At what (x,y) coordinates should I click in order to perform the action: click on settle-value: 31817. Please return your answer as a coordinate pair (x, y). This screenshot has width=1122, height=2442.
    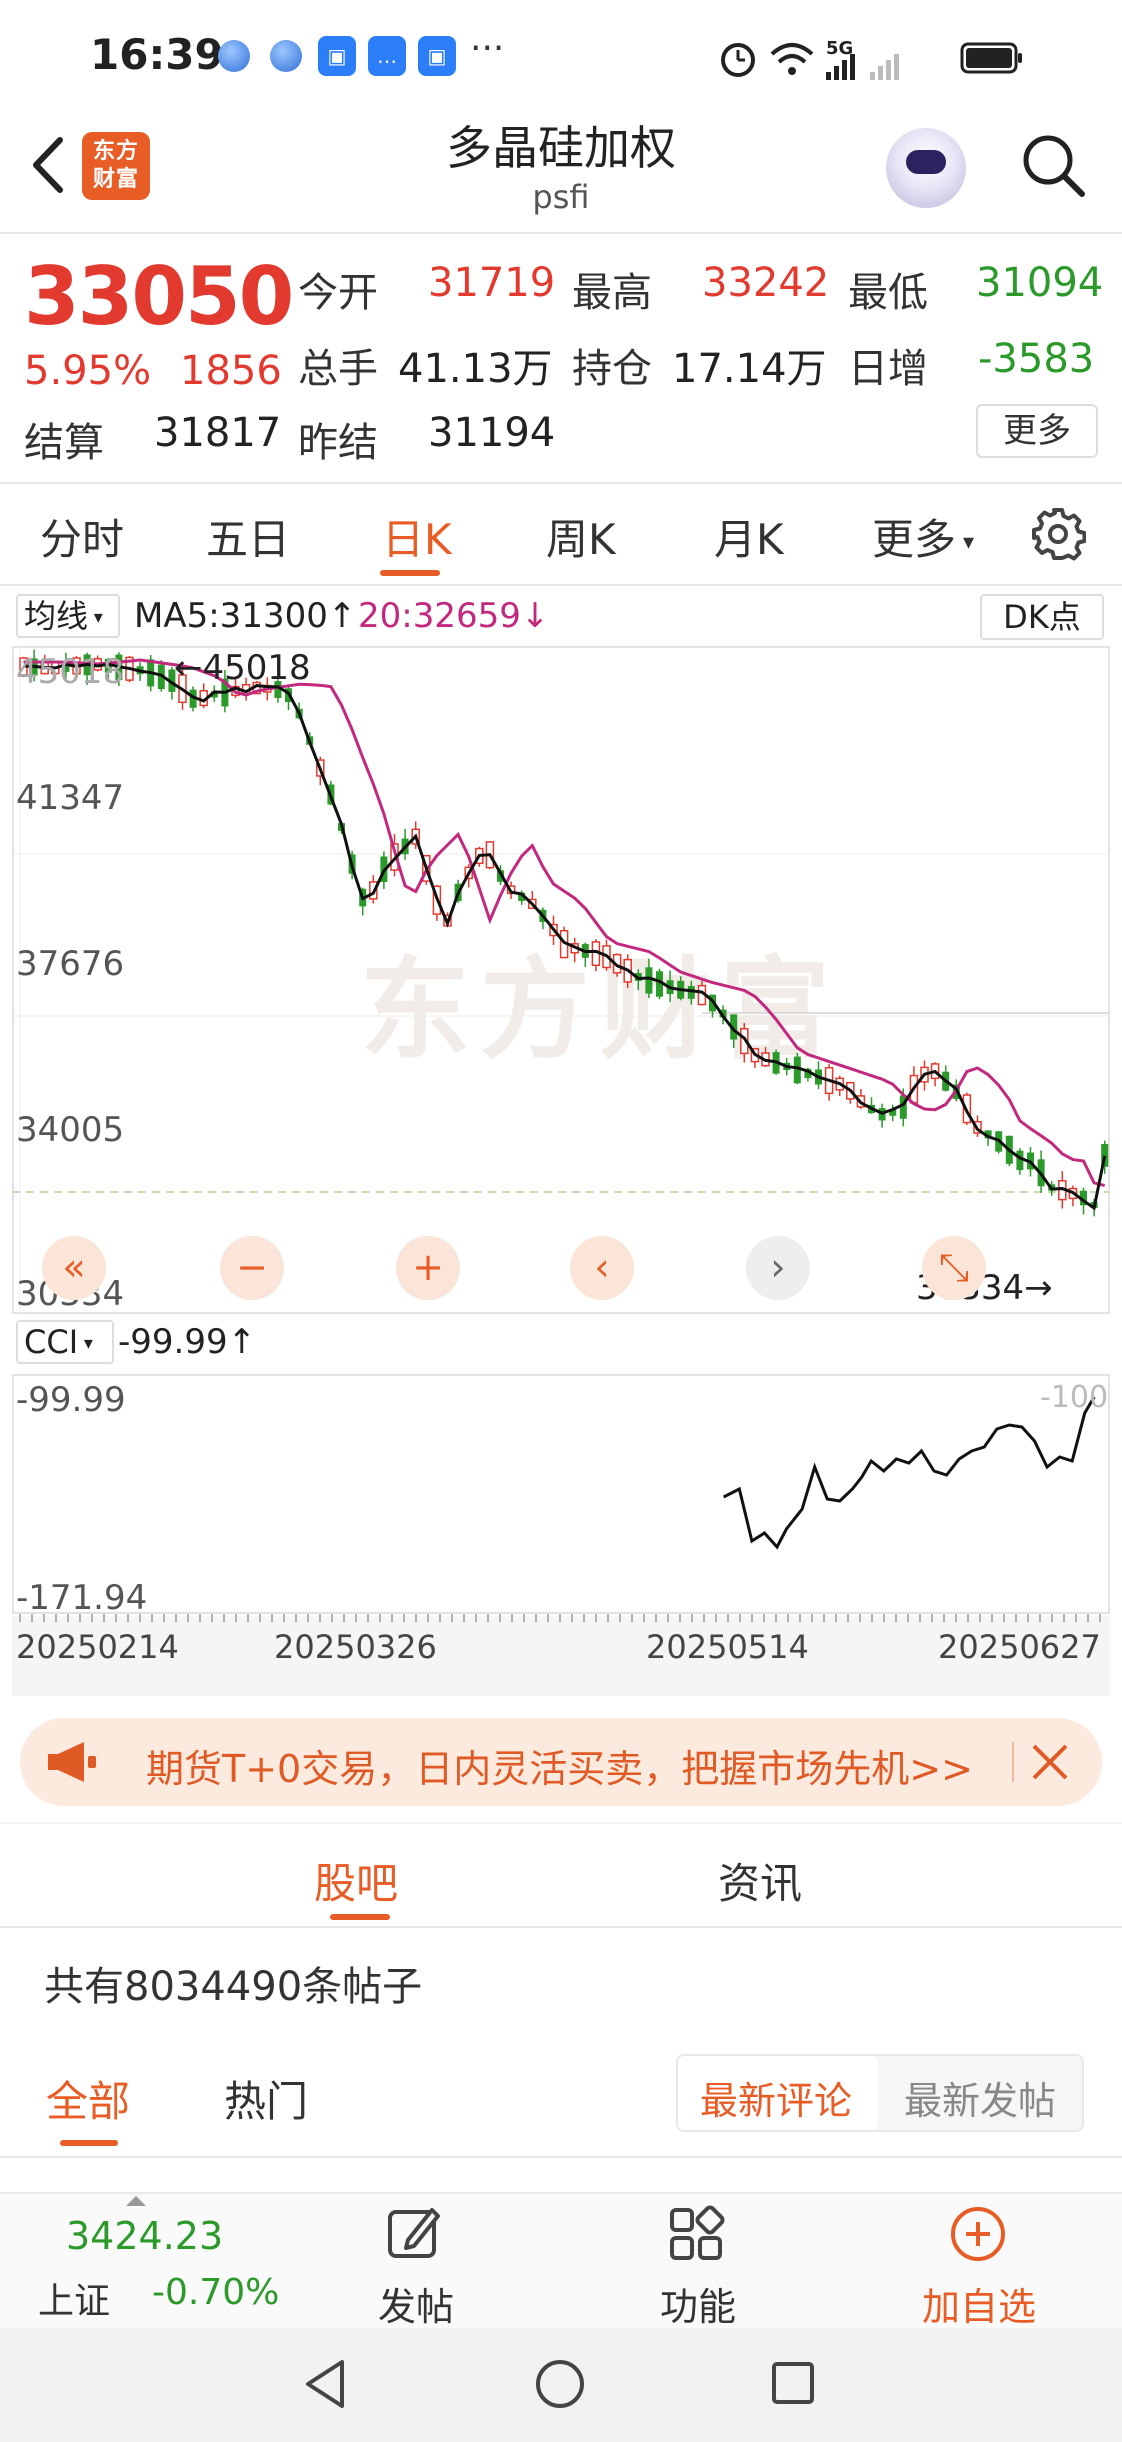
    Looking at the image, I should click on (218, 433).